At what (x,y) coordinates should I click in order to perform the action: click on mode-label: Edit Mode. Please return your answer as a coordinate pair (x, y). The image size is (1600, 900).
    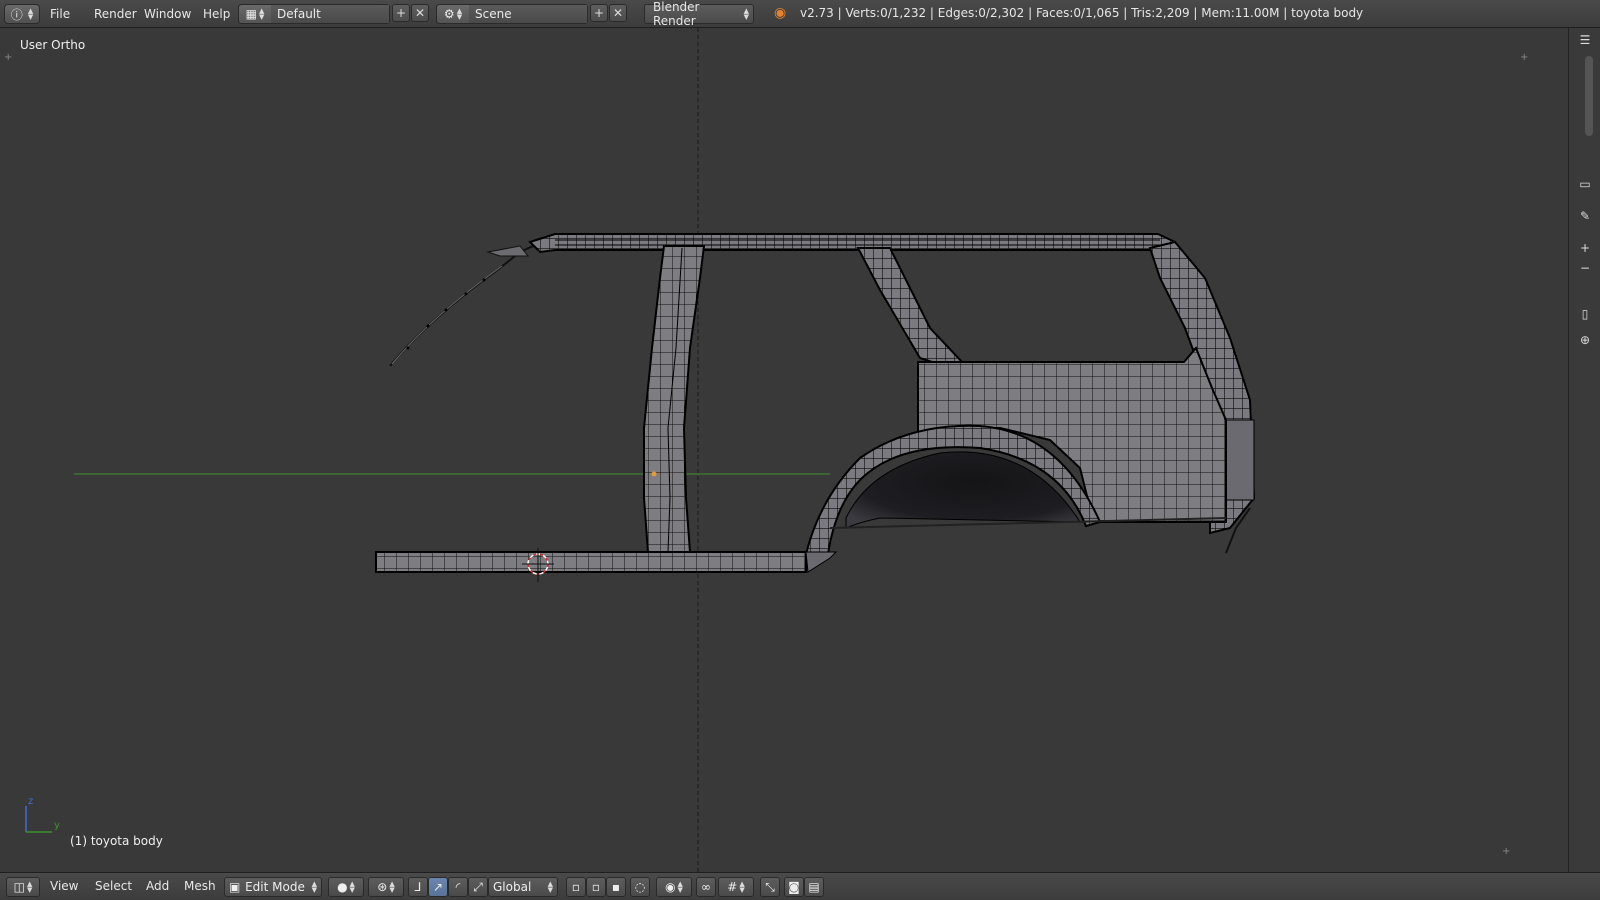
    Looking at the image, I should click on (275, 887).